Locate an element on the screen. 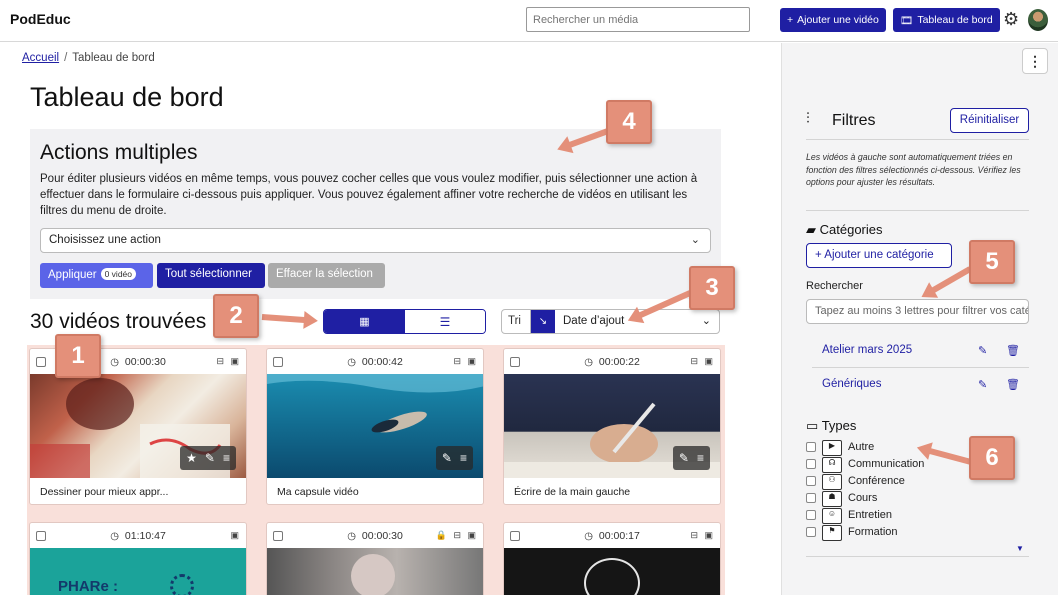 The width and height of the screenshot is (1058, 595). video-duration-value: 00:00:17 is located at coordinates (619, 536).